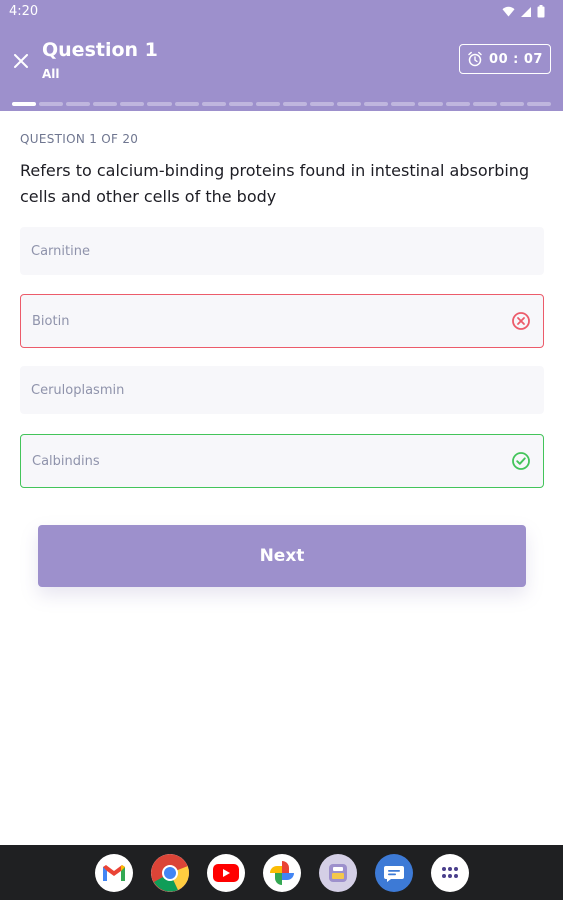 Image resolution: width=563 pixels, height=900 pixels. I want to click on timer-badge: 00 : 07, so click(505, 59).